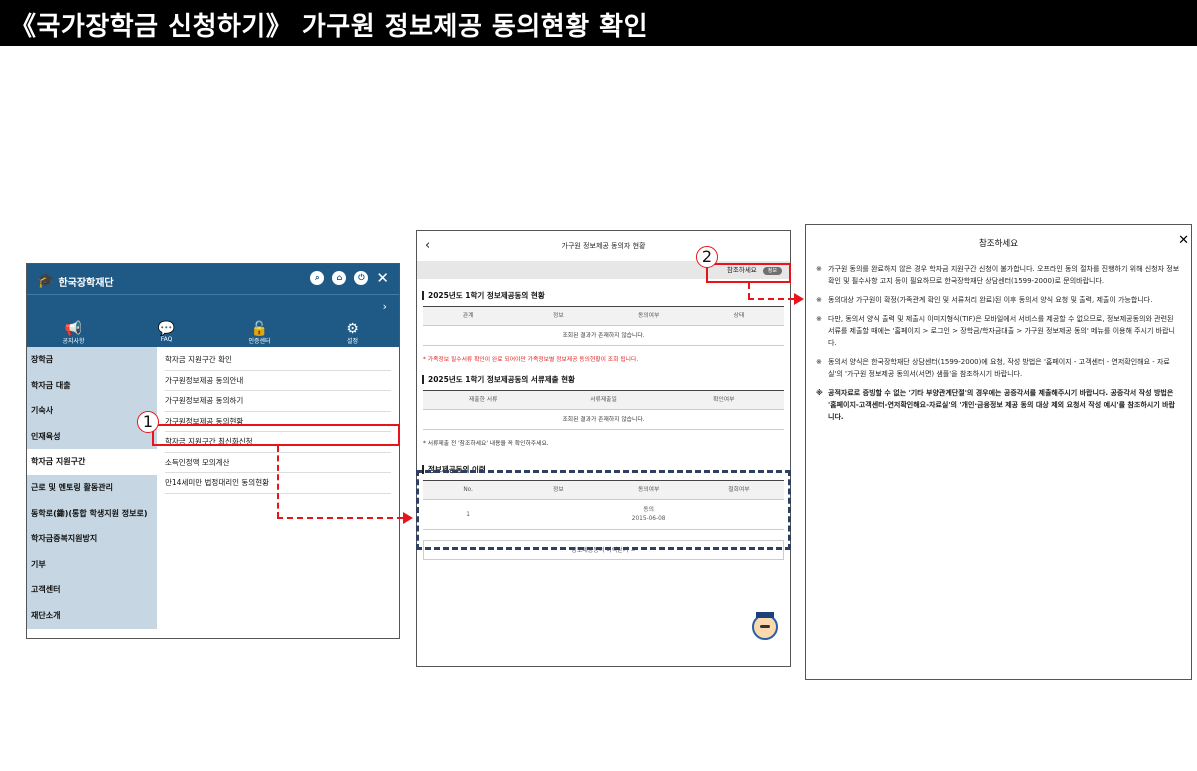 The image size is (1197, 771). I want to click on nav-notice: 📢 공지사항, so click(74, 333).